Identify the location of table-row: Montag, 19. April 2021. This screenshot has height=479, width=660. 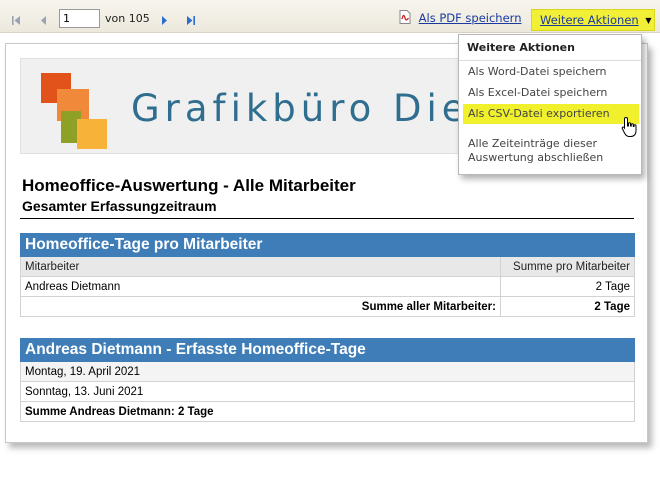
(327, 371).